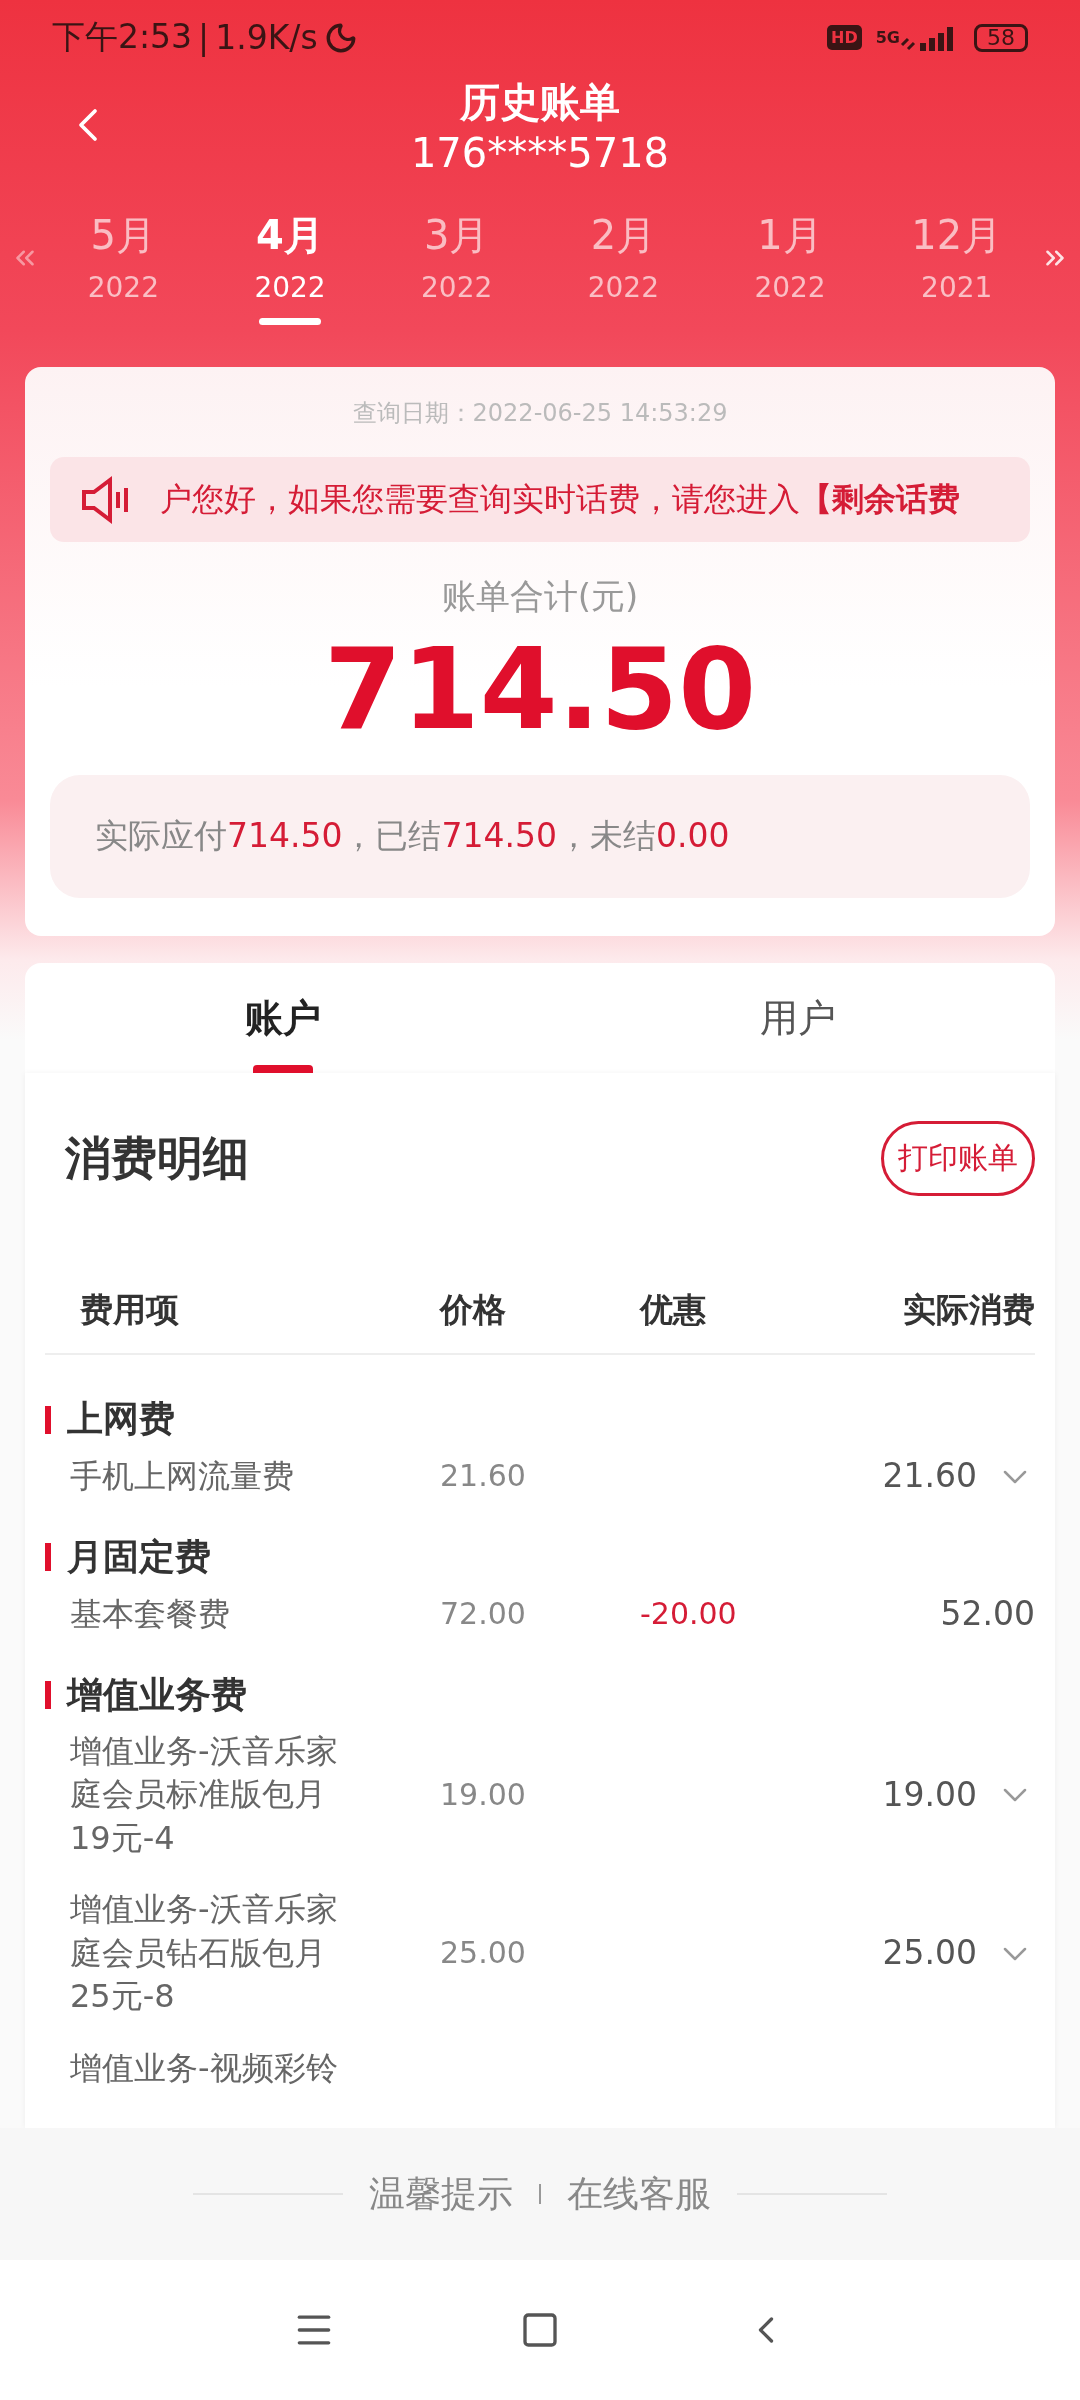  Describe the element at coordinates (560, 499) in the screenshot. I see `notice-text: 户您好，如果您需要查询实时话费，请您进入【剩余话费` at that location.